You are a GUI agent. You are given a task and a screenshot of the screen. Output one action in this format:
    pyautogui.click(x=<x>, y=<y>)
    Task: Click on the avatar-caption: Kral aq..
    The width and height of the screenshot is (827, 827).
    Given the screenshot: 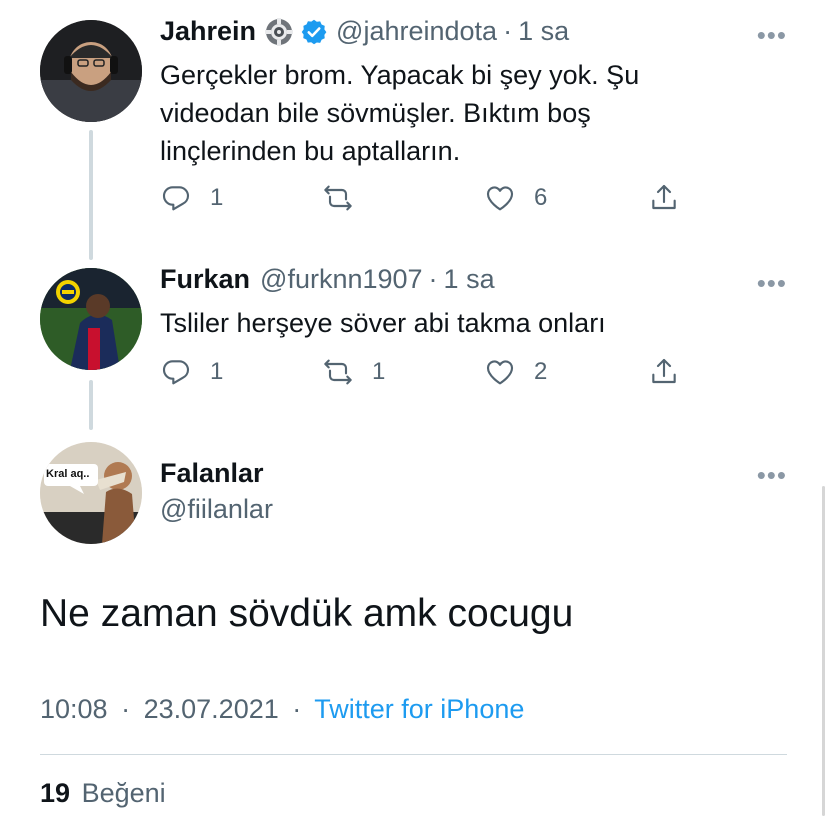 What is the action you would take?
    pyautogui.click(x=68, y=474)
    